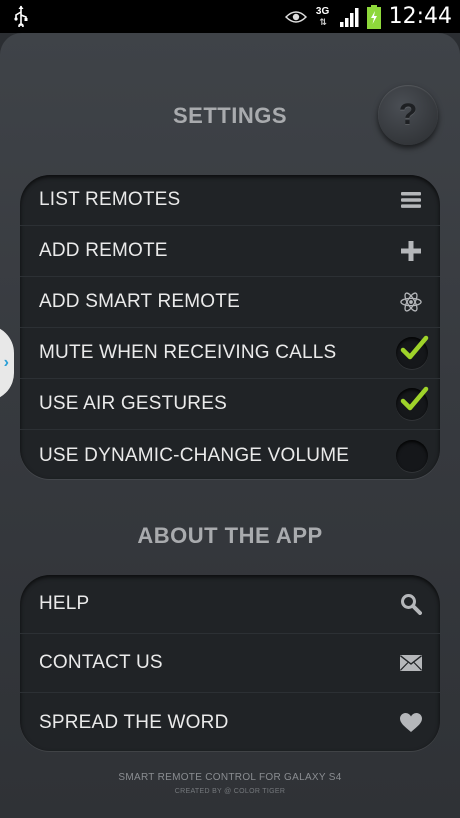  I want to click on add-remote-item: ADD REMOTE, so click(230, 251).